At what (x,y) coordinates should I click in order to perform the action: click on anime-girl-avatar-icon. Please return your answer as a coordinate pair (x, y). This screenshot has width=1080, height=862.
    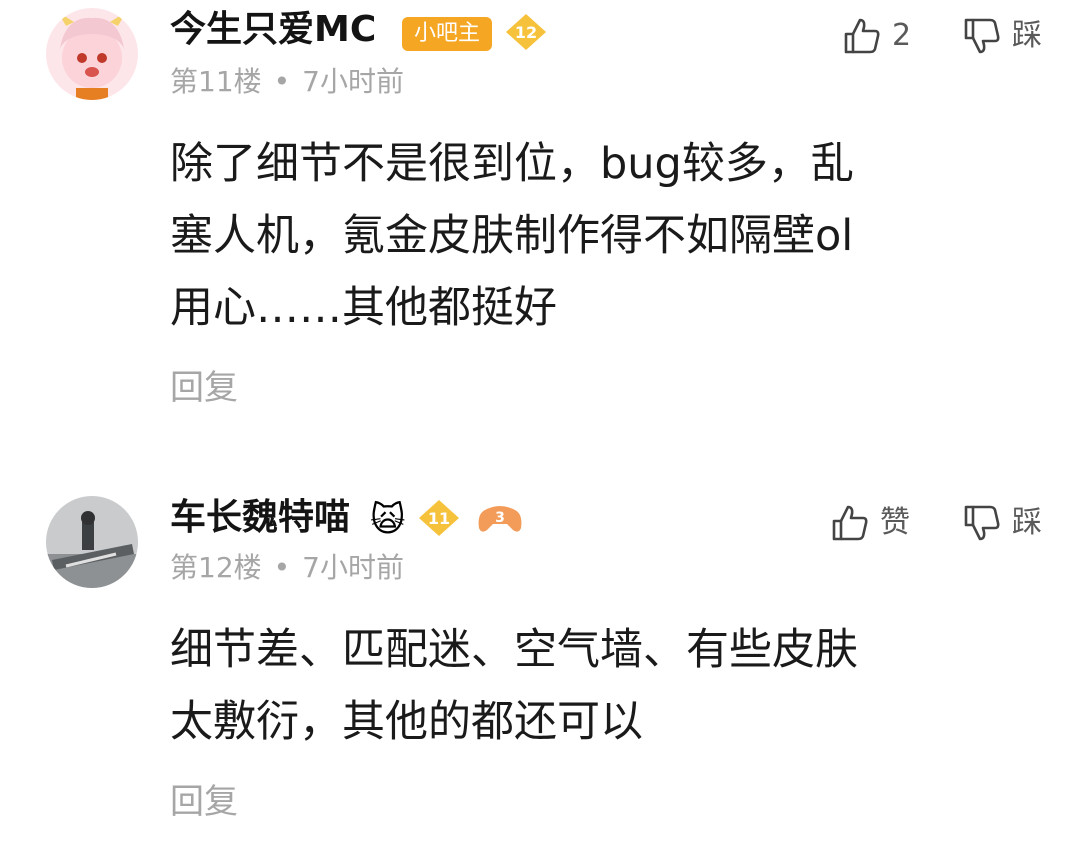
    Looking at the image, I should click on (92, 54).